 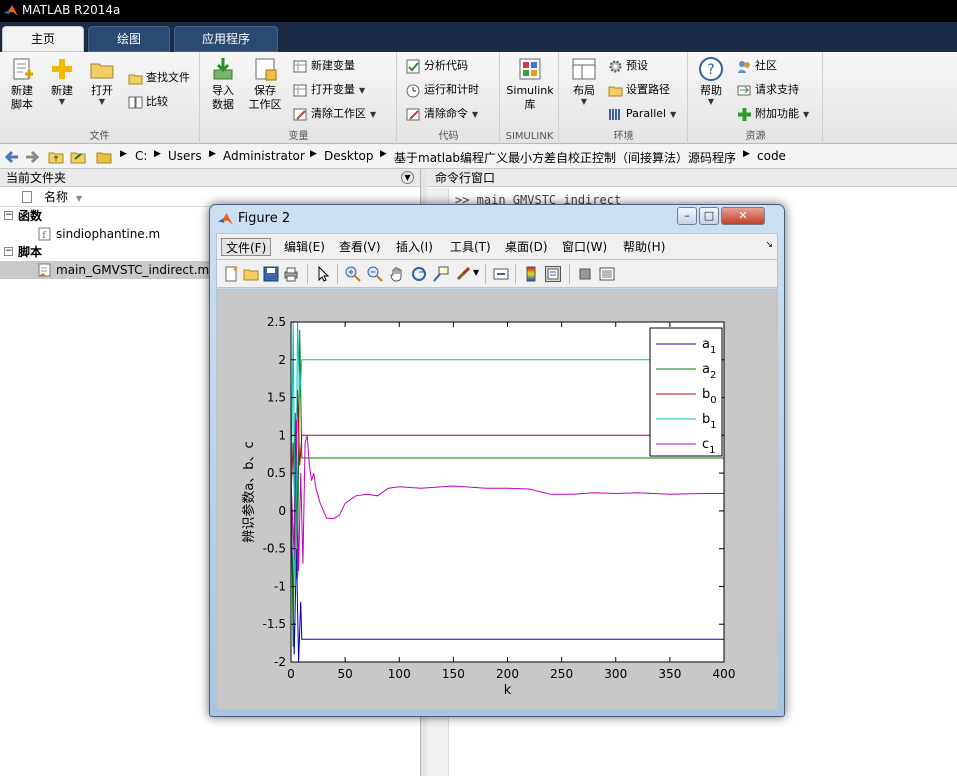 I want to click on maximize-button: □, so click(x=709, y=216).